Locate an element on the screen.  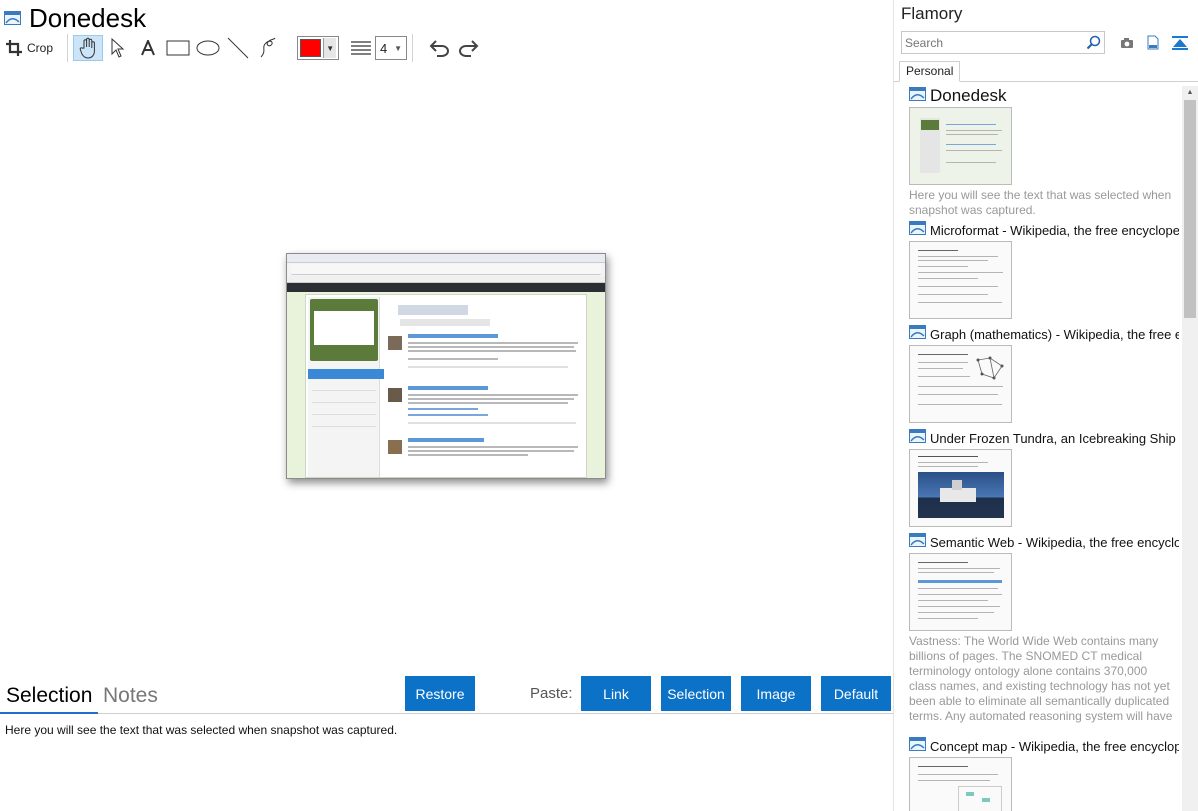
line-width-icon is located at coordinates (361, 48).